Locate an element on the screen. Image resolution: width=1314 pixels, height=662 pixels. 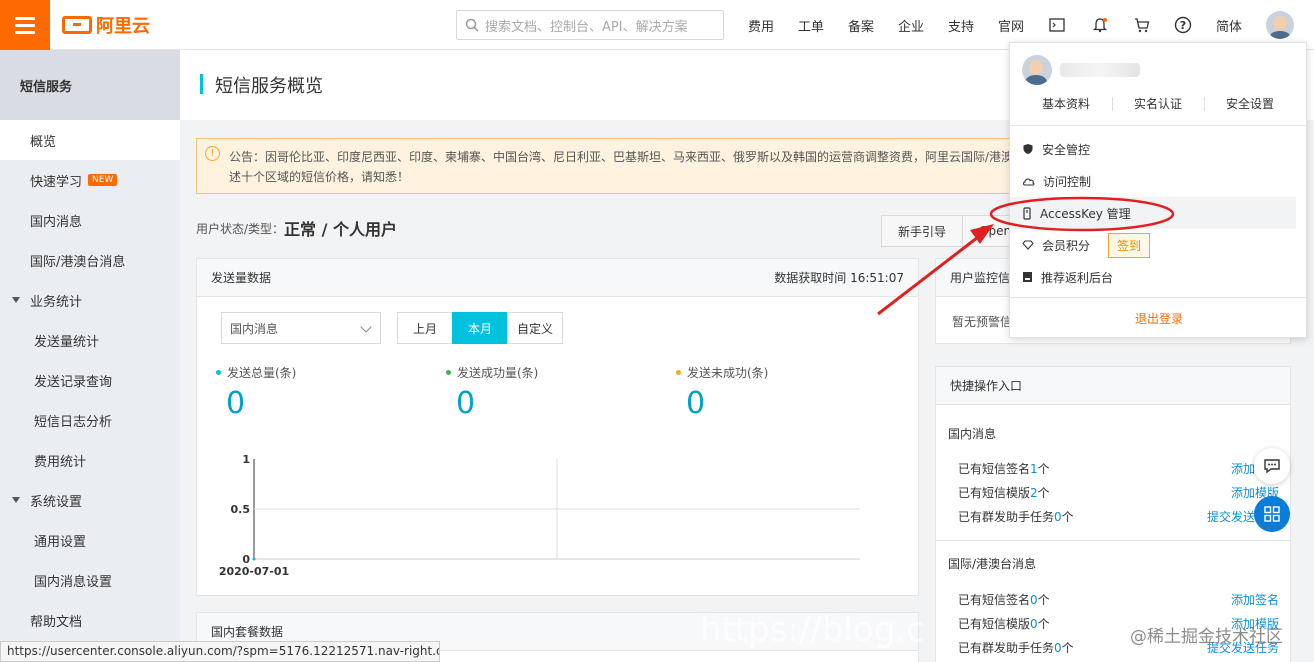
tab-last-month: 上月 is located at coordinates (425, 328).